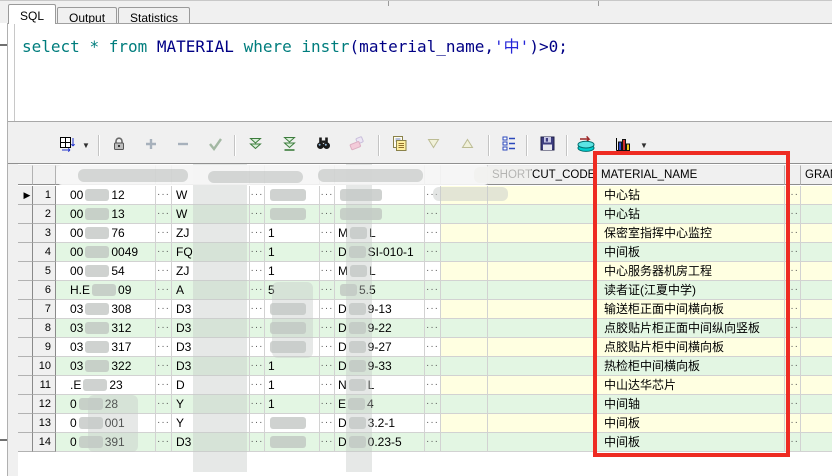  What do you see at coordinates (542, 175) in the screenshot?
I see `column-header-shortcut-code: SHORTCUT_CODE` at bounding box center [542, 175].